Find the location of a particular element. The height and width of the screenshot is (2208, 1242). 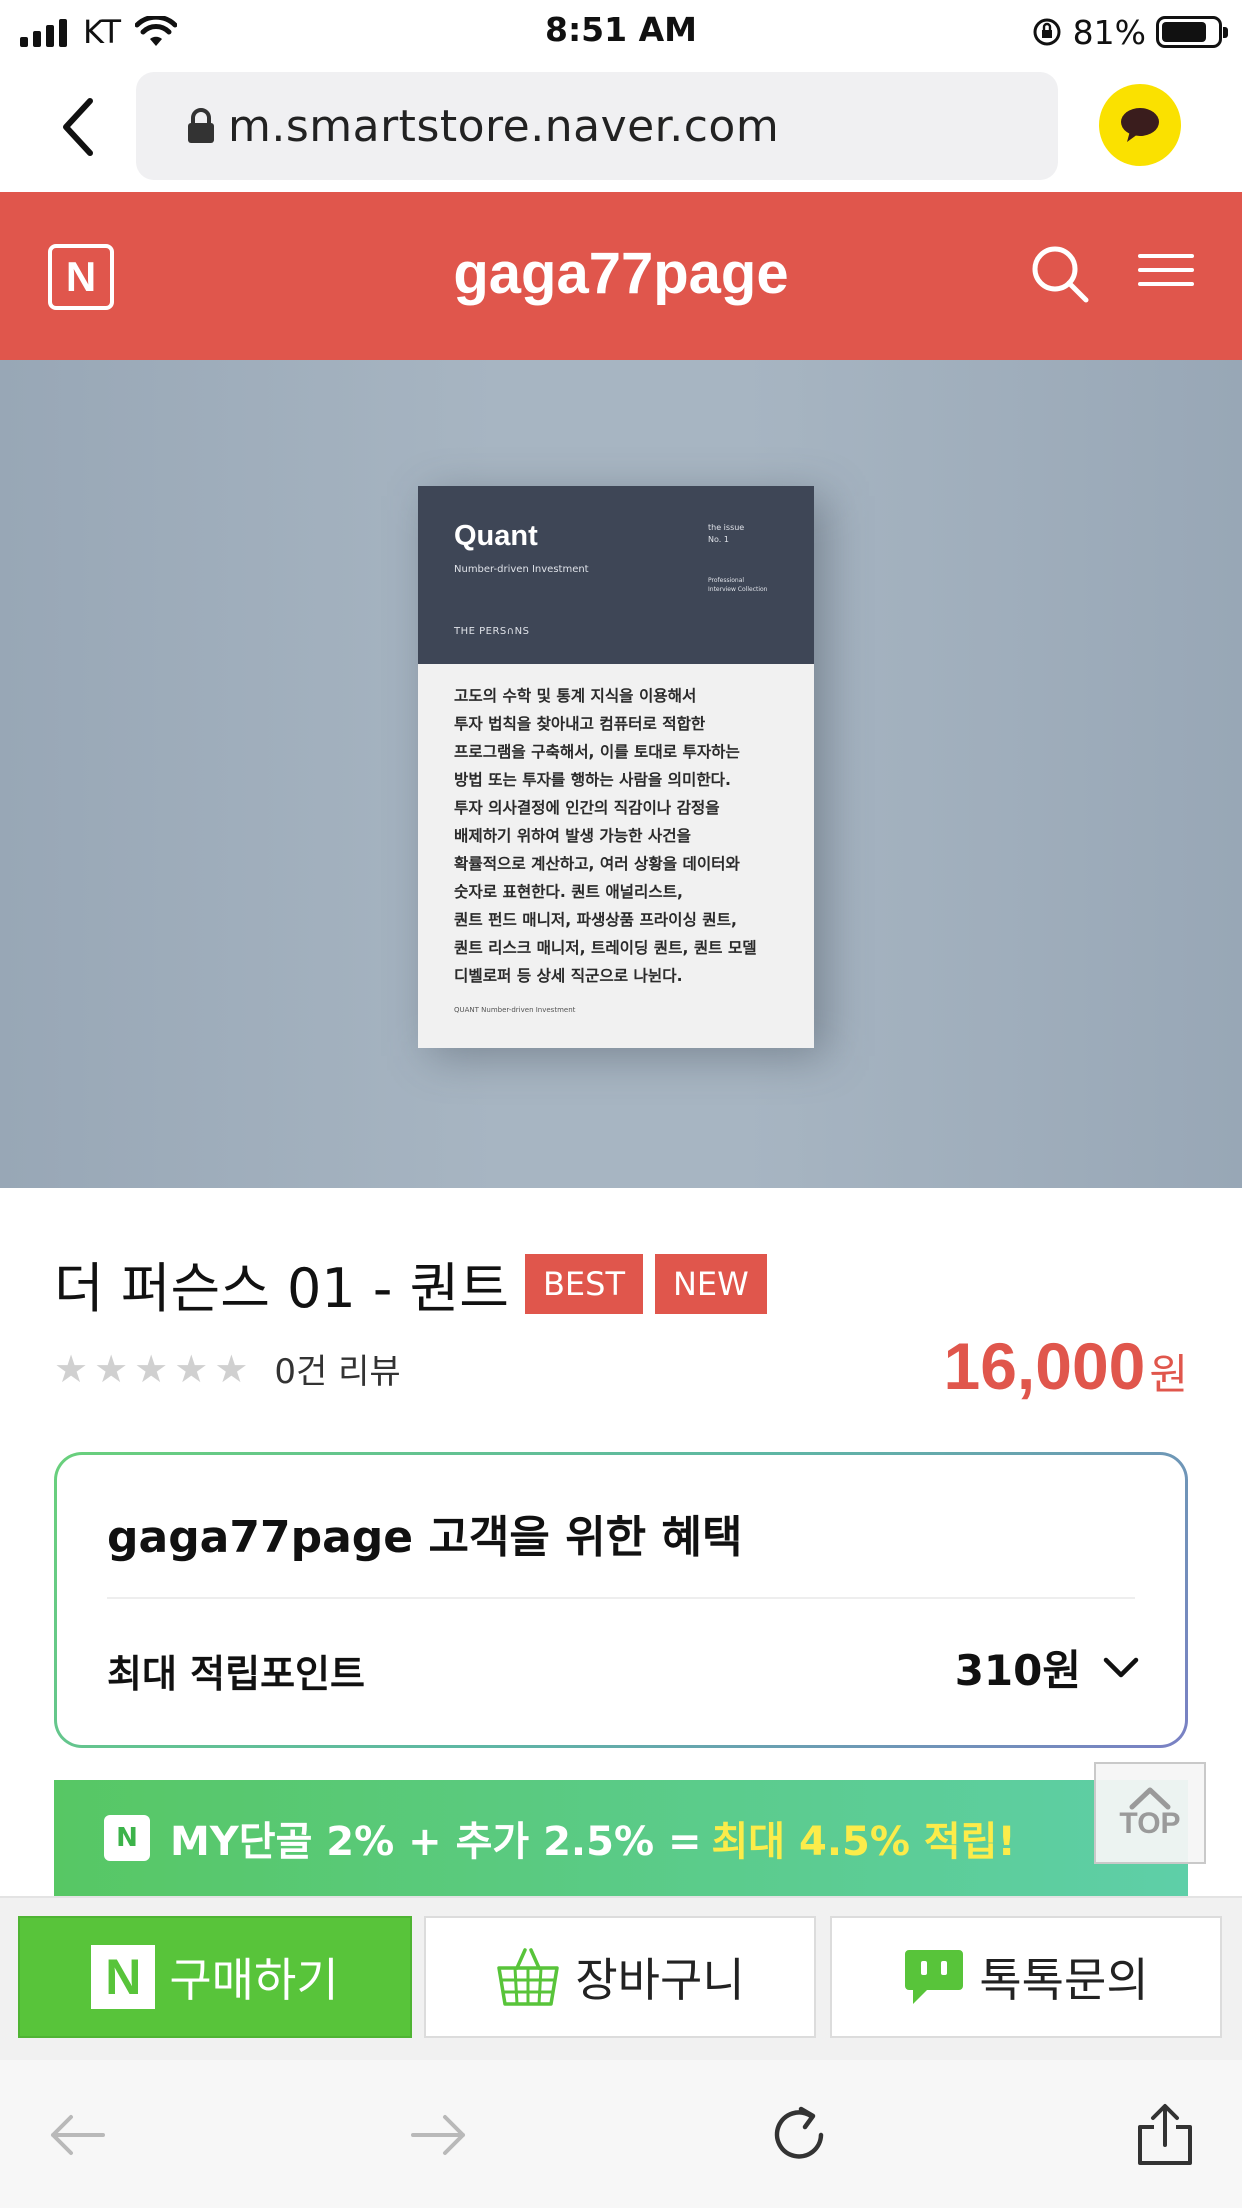

rating-row: ★ ★ ★ ★ ★ 0건 리뷰 is located at coordinates (227, 1368).